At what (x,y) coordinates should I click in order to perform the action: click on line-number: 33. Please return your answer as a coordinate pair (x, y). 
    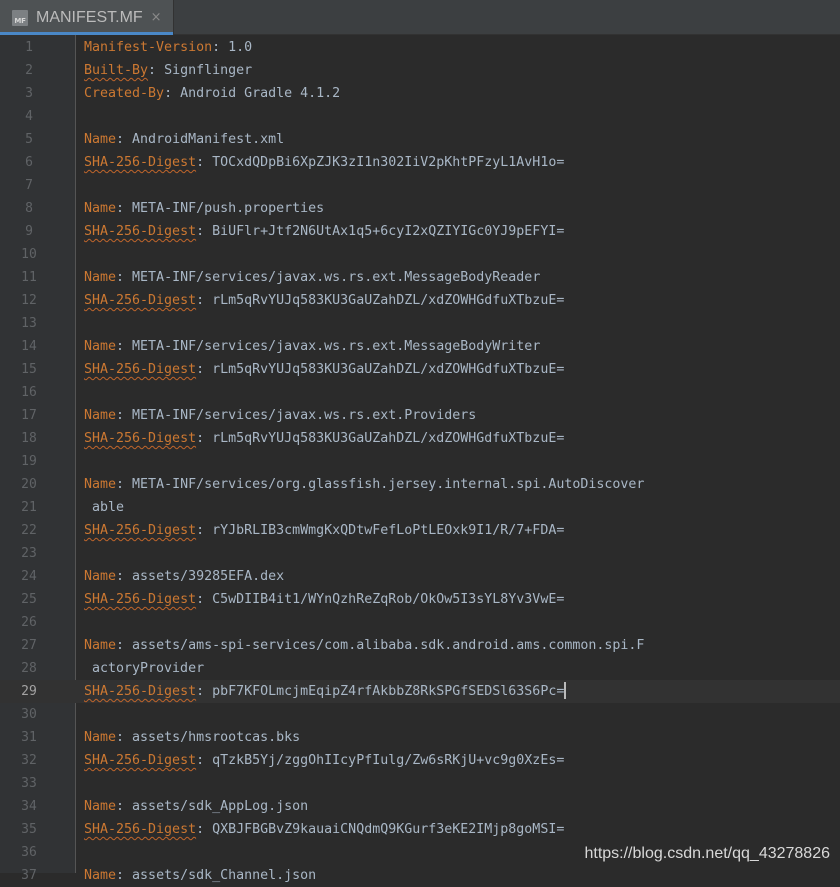
    Looking at the image, I should click on (29, 783).